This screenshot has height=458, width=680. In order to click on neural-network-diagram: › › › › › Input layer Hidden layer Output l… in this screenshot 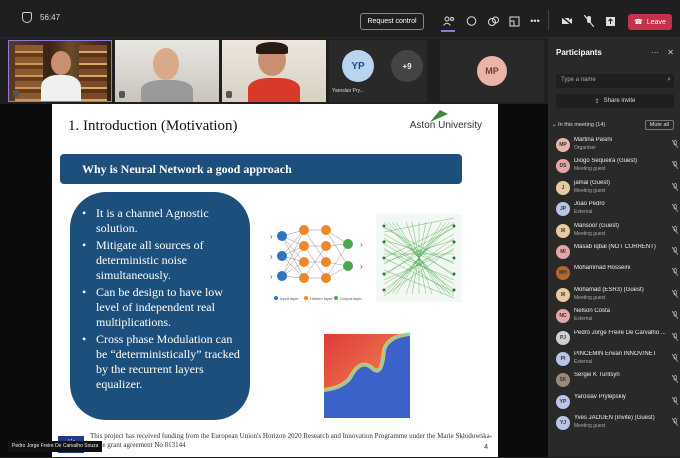, I will do `click(316, 263)`.